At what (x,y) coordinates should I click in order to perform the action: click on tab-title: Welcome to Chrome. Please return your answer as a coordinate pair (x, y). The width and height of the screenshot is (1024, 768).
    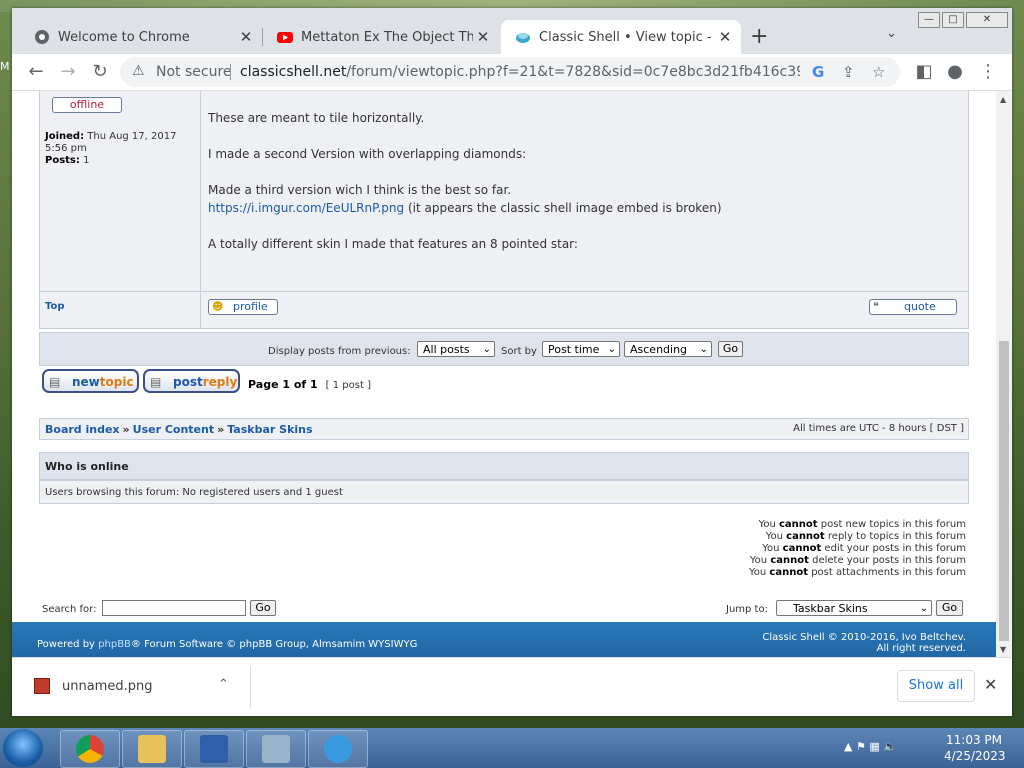
    Looking at the image, I should click on (124, 37).